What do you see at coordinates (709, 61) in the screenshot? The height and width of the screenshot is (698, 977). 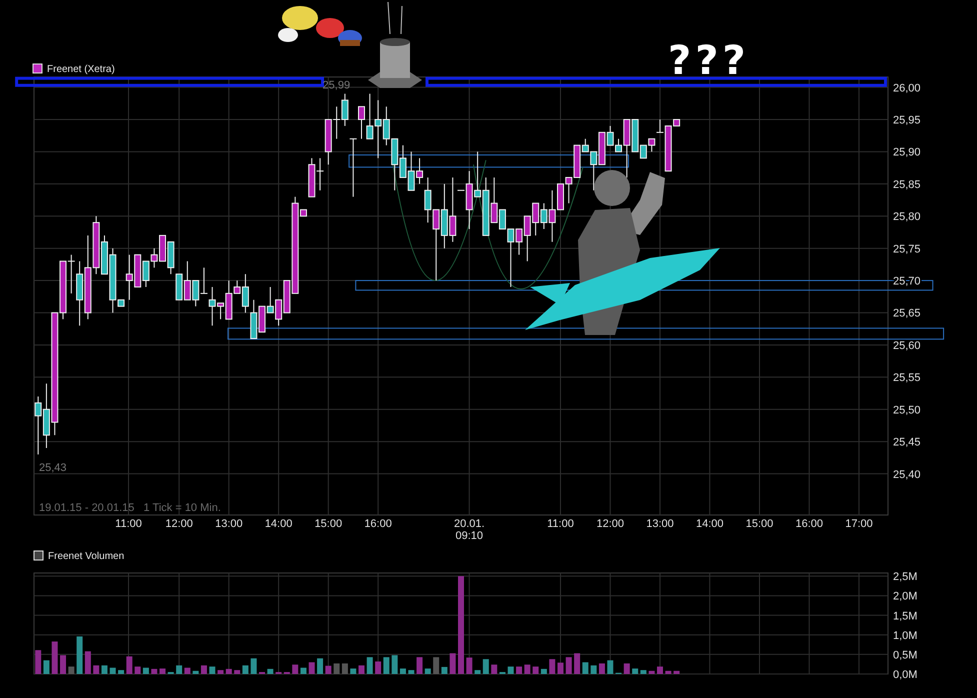 I see `question-marks-text: ???` at bounding box center [709, 61].